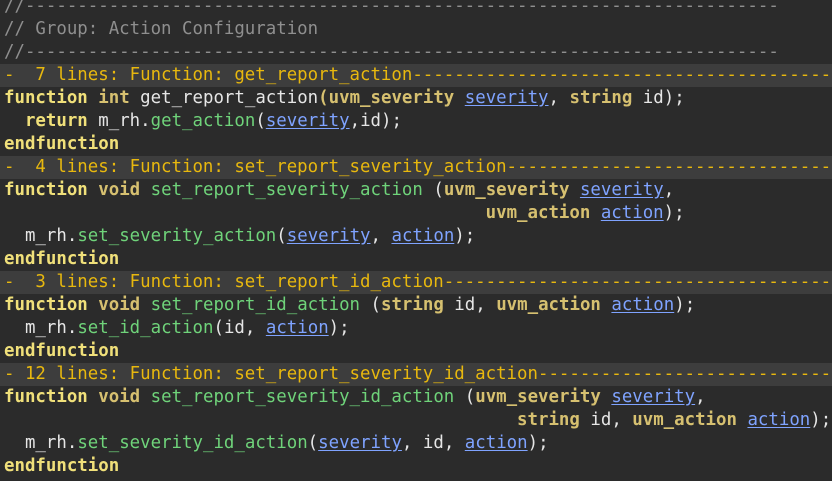 The height and width of the screenshot is (481, 832). Describe the element at coordinates (286, 190) in the screenshot. I see `function-name: set_report_severity_action` at that location.